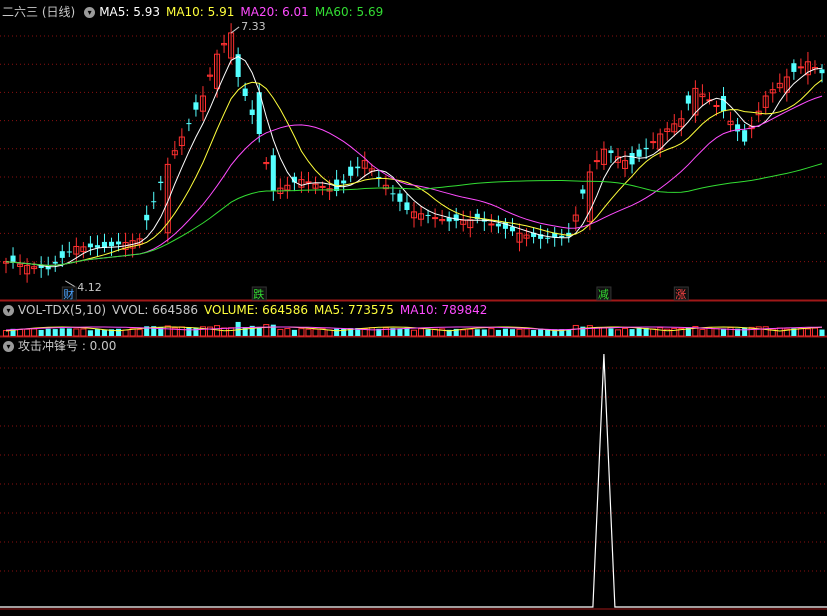 The image size is (827, 616). Describe the element at coordinates (70, 284) in the screenshot. I see `low-annotation-arrow` at that location.